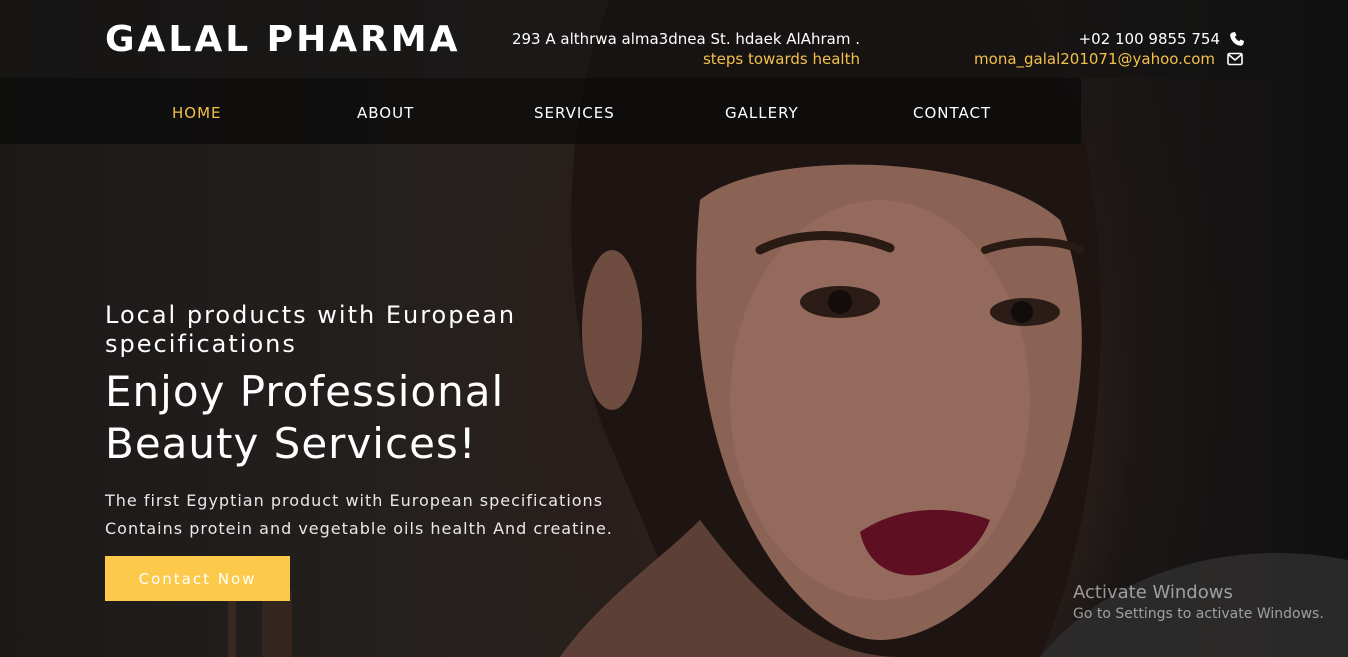 Image resolution: width=1348 pixels, height=657 pixels. I want to click on nav-item-contact: CONTACT, so click(952, 113).